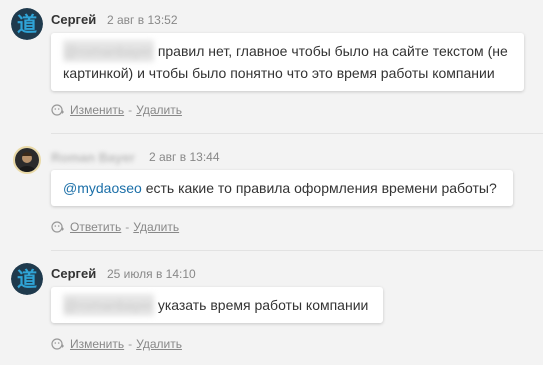 The image size is (543, 365). I want to click on comment-date: 25 июля в 14:10, so click(151, 274).